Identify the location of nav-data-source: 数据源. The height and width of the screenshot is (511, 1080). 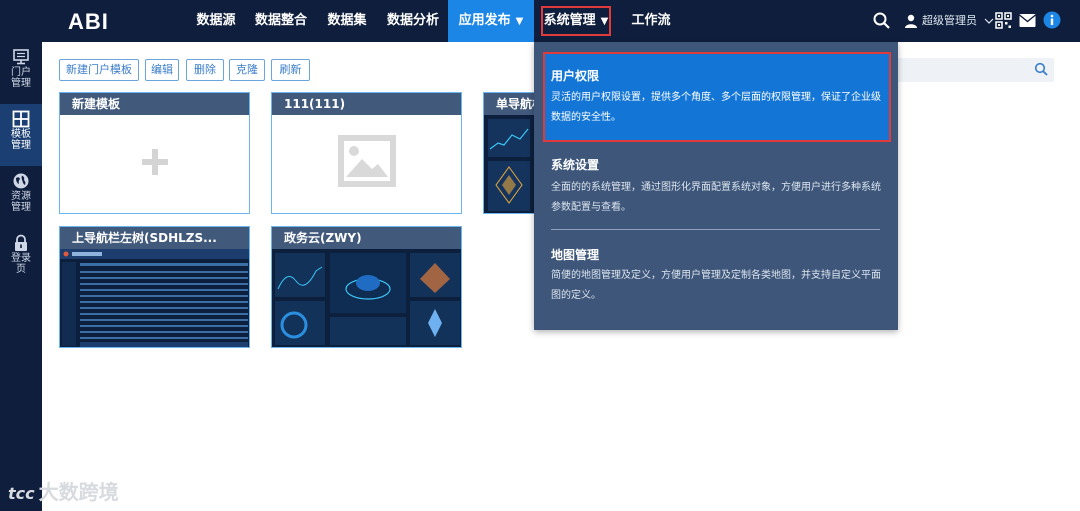
(216, 21).